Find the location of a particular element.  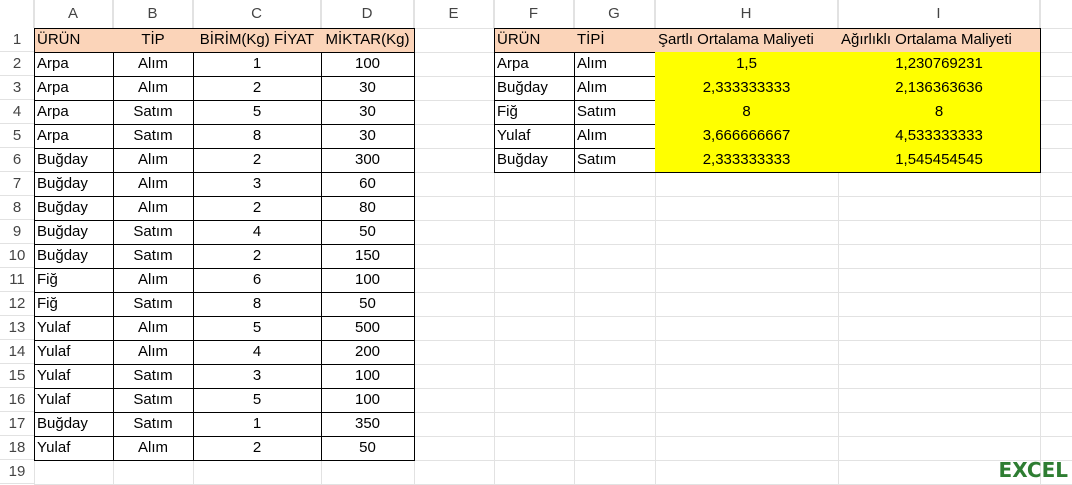

right-header-cell: TİPİ is located at coordinates (615, 40).